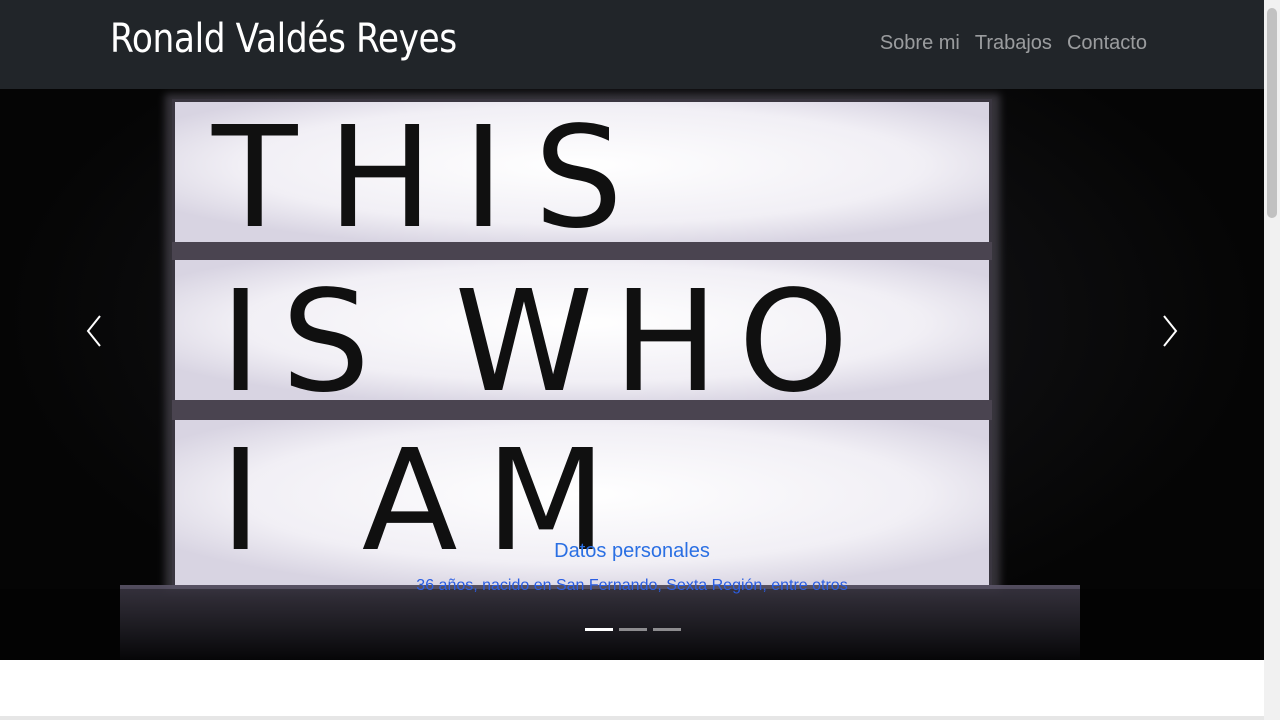  Describe the element at coordinates (632, 718) in the screenshot. I see `horizontal-divider` at that location.